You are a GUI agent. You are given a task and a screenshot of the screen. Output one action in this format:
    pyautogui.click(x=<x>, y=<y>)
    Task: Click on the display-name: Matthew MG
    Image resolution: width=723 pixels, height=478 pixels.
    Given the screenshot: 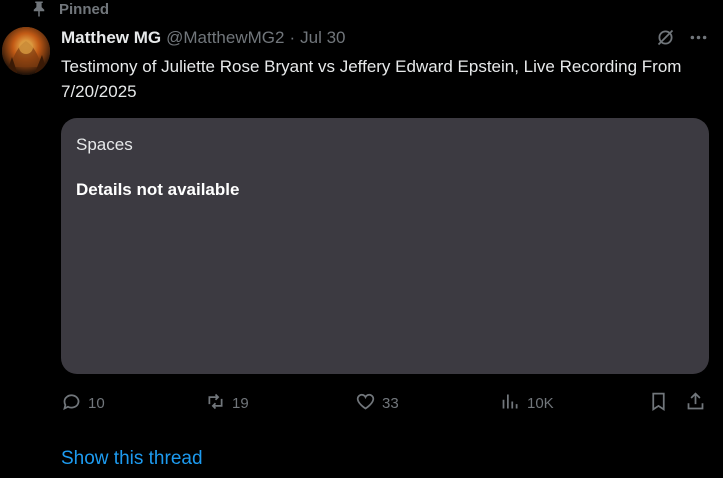 What is the action you would take?
    pyautogui.click(x=111, y=38)
    